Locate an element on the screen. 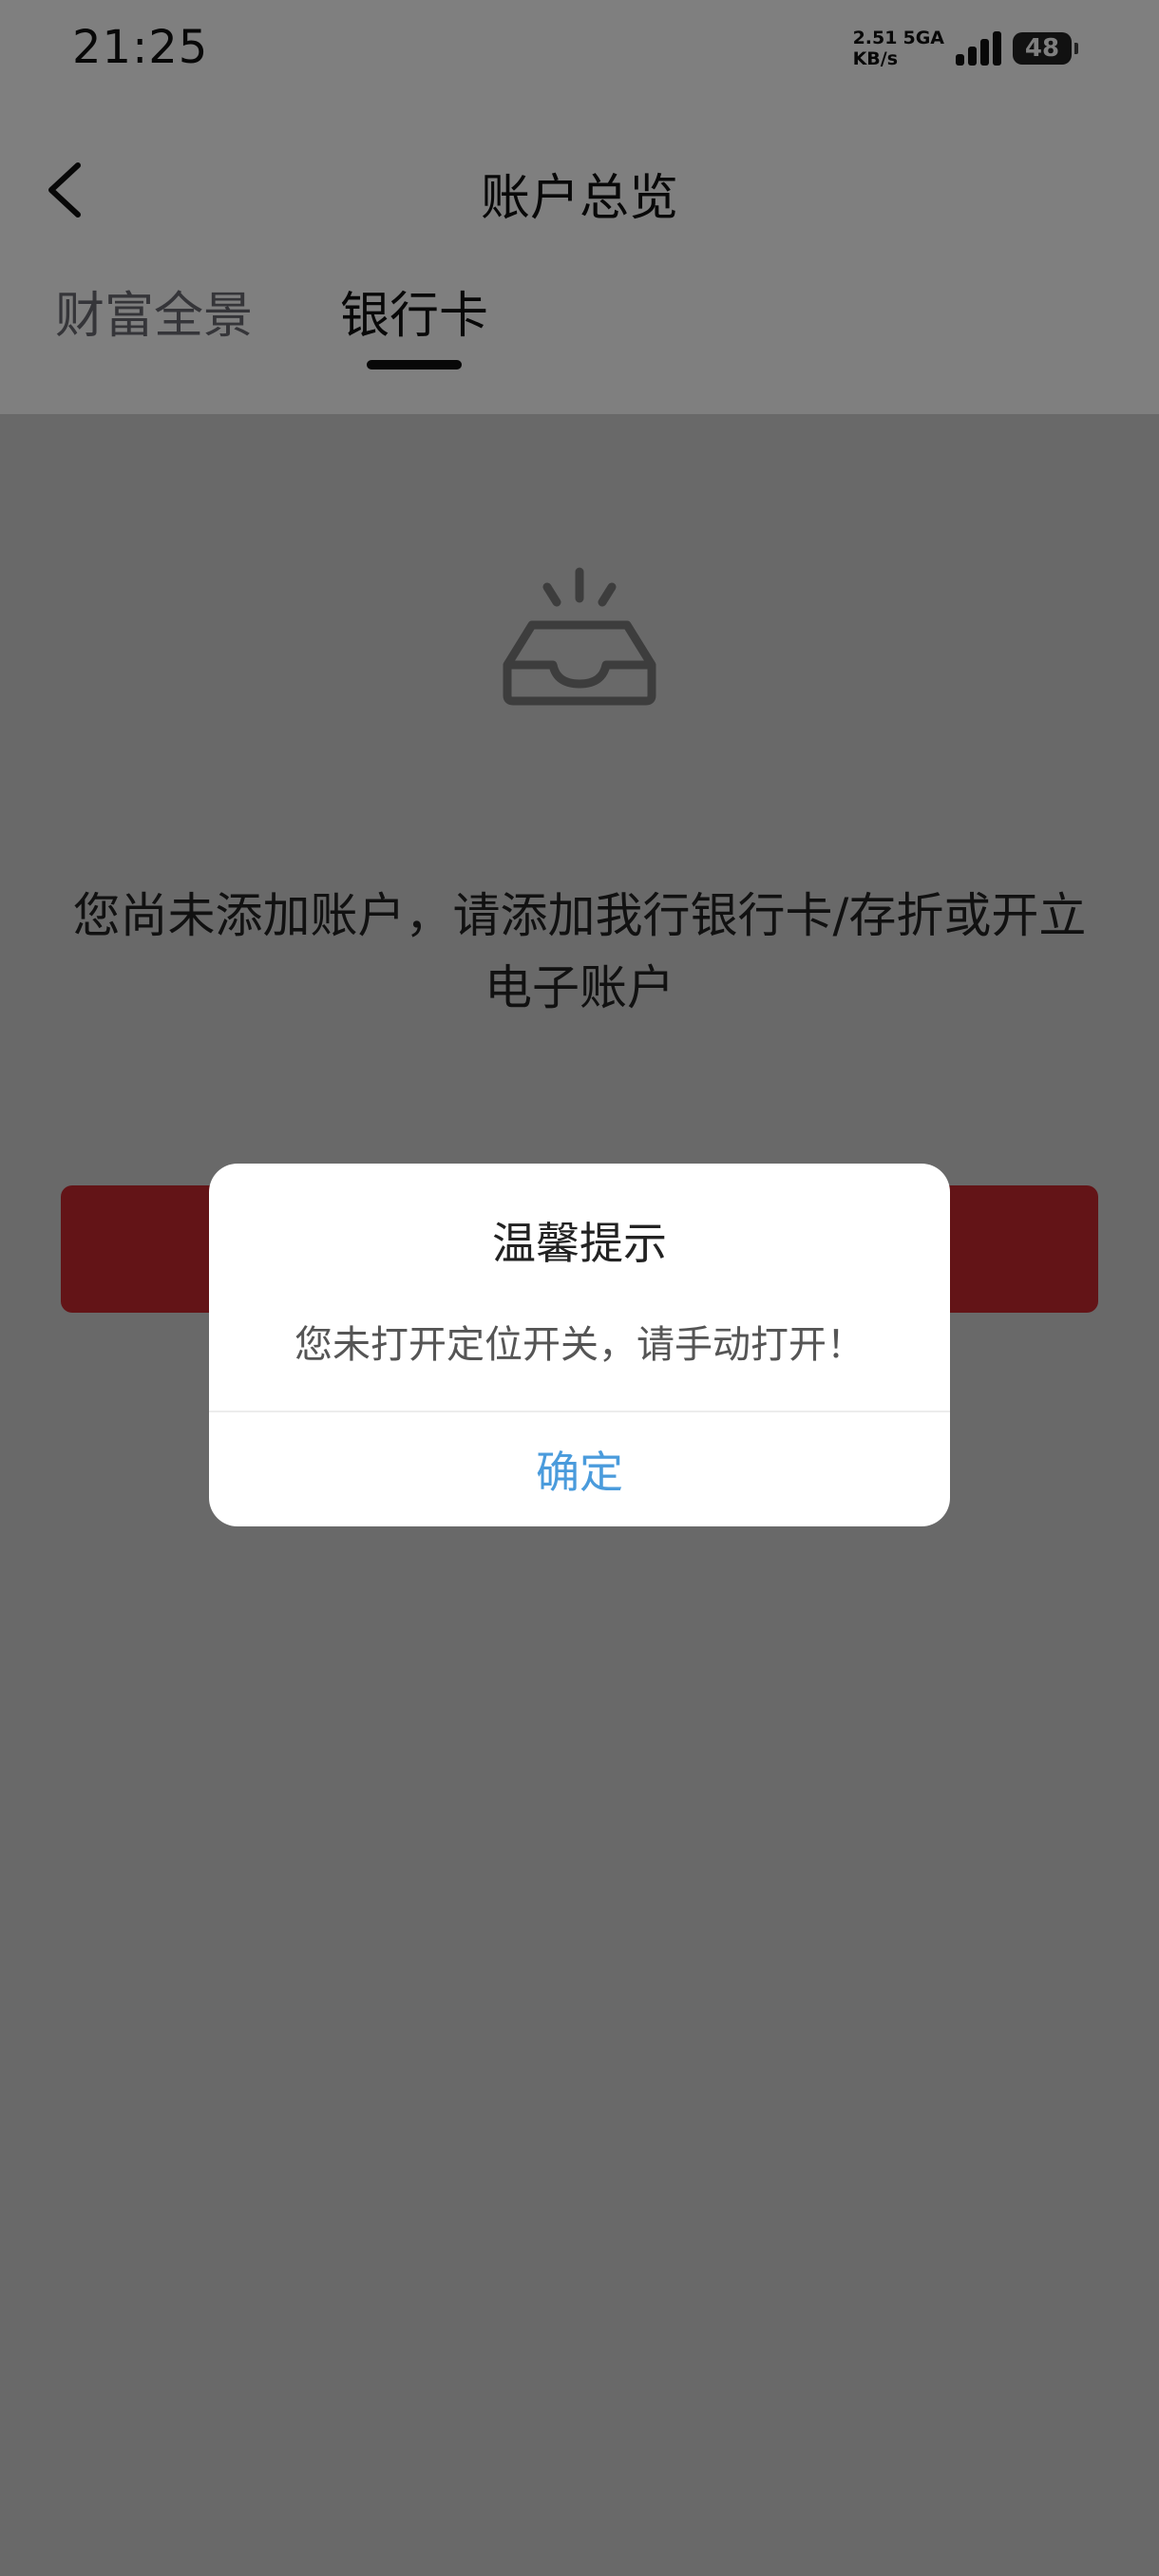 Image resolution: width=1159 pixels, height=2576 pixels. dialog-message: 您未打开定位开关，请手动打开！ is located at coordinates (579, 1345).